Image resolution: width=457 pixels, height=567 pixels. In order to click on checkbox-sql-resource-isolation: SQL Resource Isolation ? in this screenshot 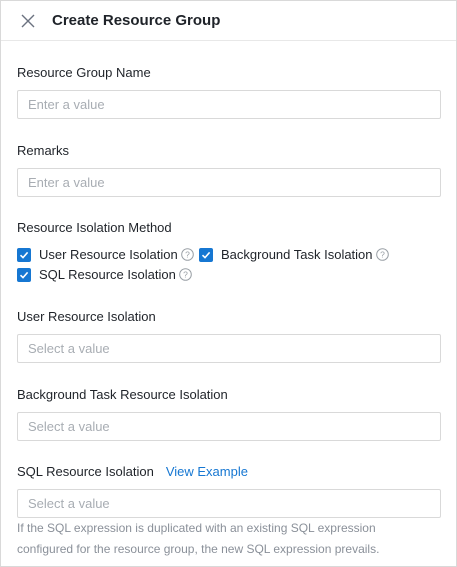, I will do `click(104, 274)`.